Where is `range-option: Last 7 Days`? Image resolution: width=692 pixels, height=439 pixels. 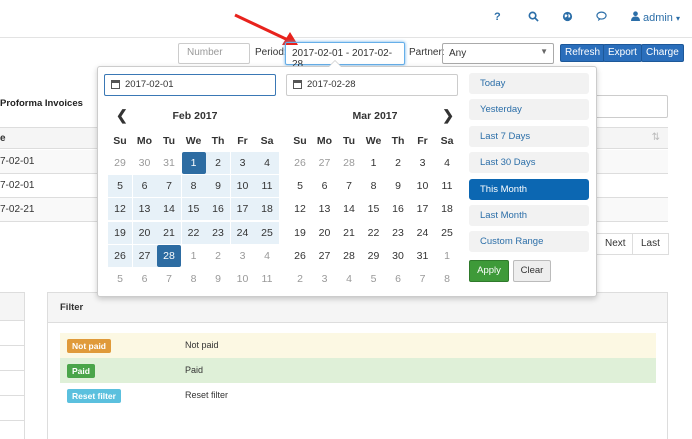 range-option: Last 7 Days is located at coordinates (529, 136).